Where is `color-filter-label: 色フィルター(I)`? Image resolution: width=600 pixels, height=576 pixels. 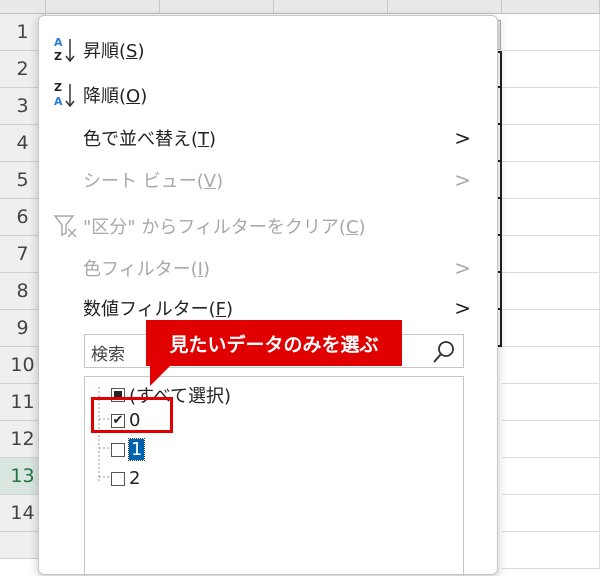
color-filter-label: 色フィルター(I) is located at coordinates (147, 269).